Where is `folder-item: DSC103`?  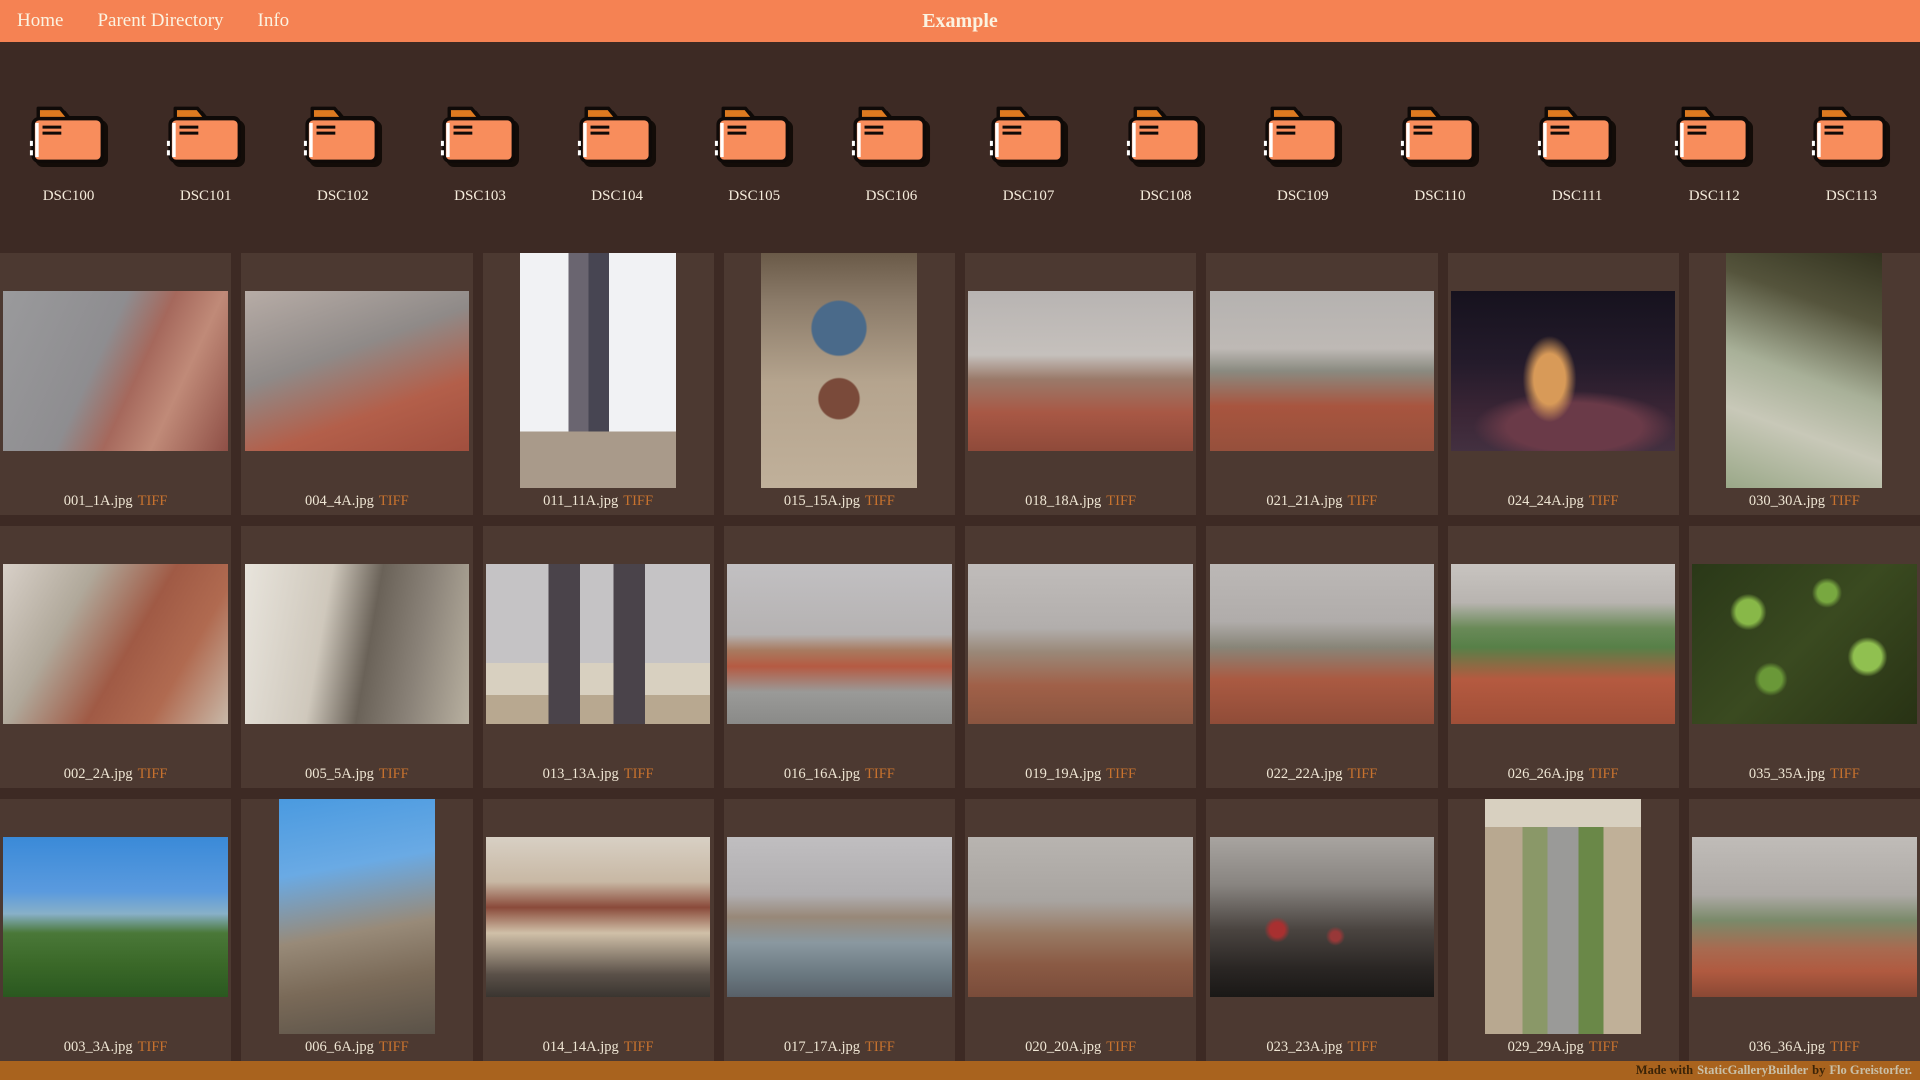 folder-item: DSC103 is located at coordinates (479, 175).